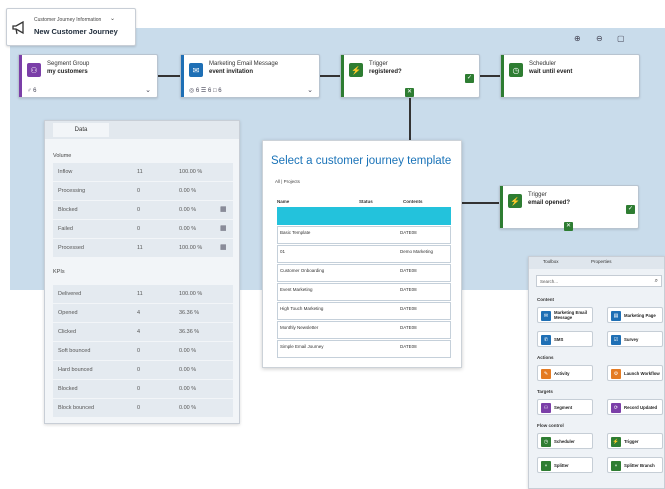 This screenshot has width=665, height=489. What do you see at coordinates (244, 64) in the screenshot?
I see `tile-label: Marketing Email Message` at bounding box center [244, 64].